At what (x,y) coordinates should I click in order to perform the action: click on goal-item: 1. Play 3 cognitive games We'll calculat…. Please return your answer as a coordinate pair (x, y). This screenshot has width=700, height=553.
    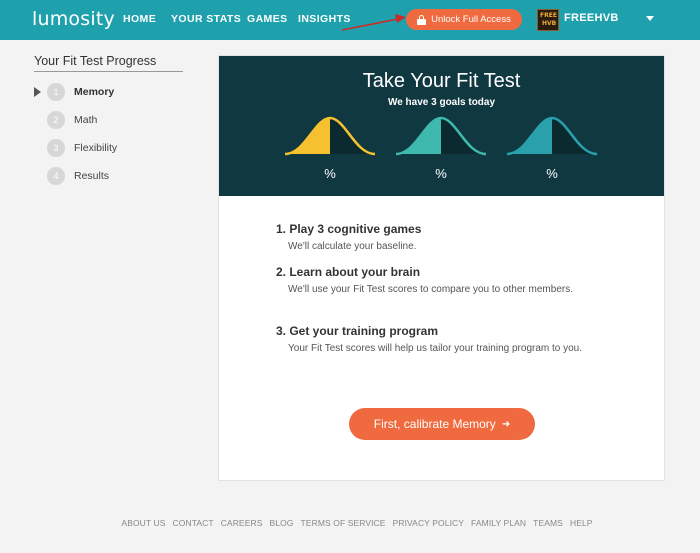
    Looking at the image, I should click on (437, 238).